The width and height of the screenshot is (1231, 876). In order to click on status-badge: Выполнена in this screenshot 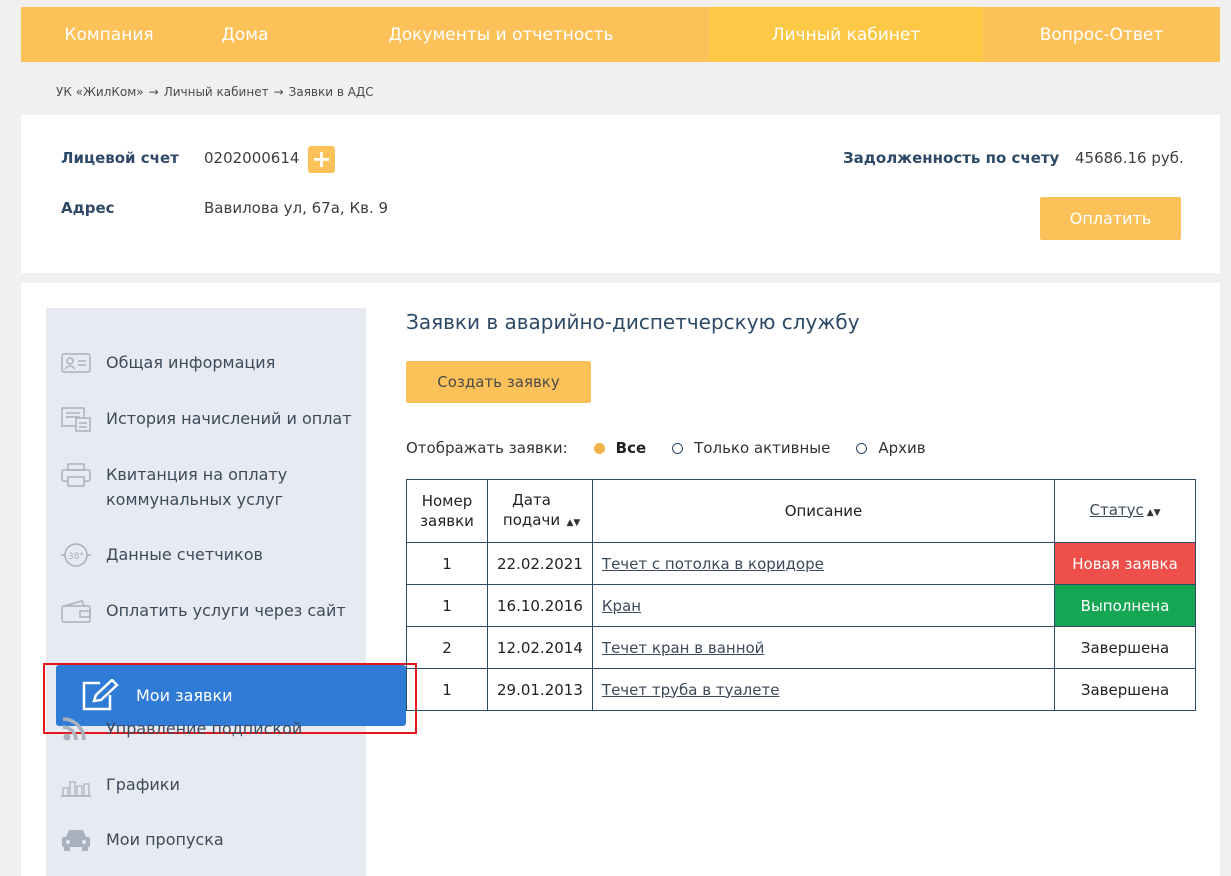, I will do `click(1125, 605)`.